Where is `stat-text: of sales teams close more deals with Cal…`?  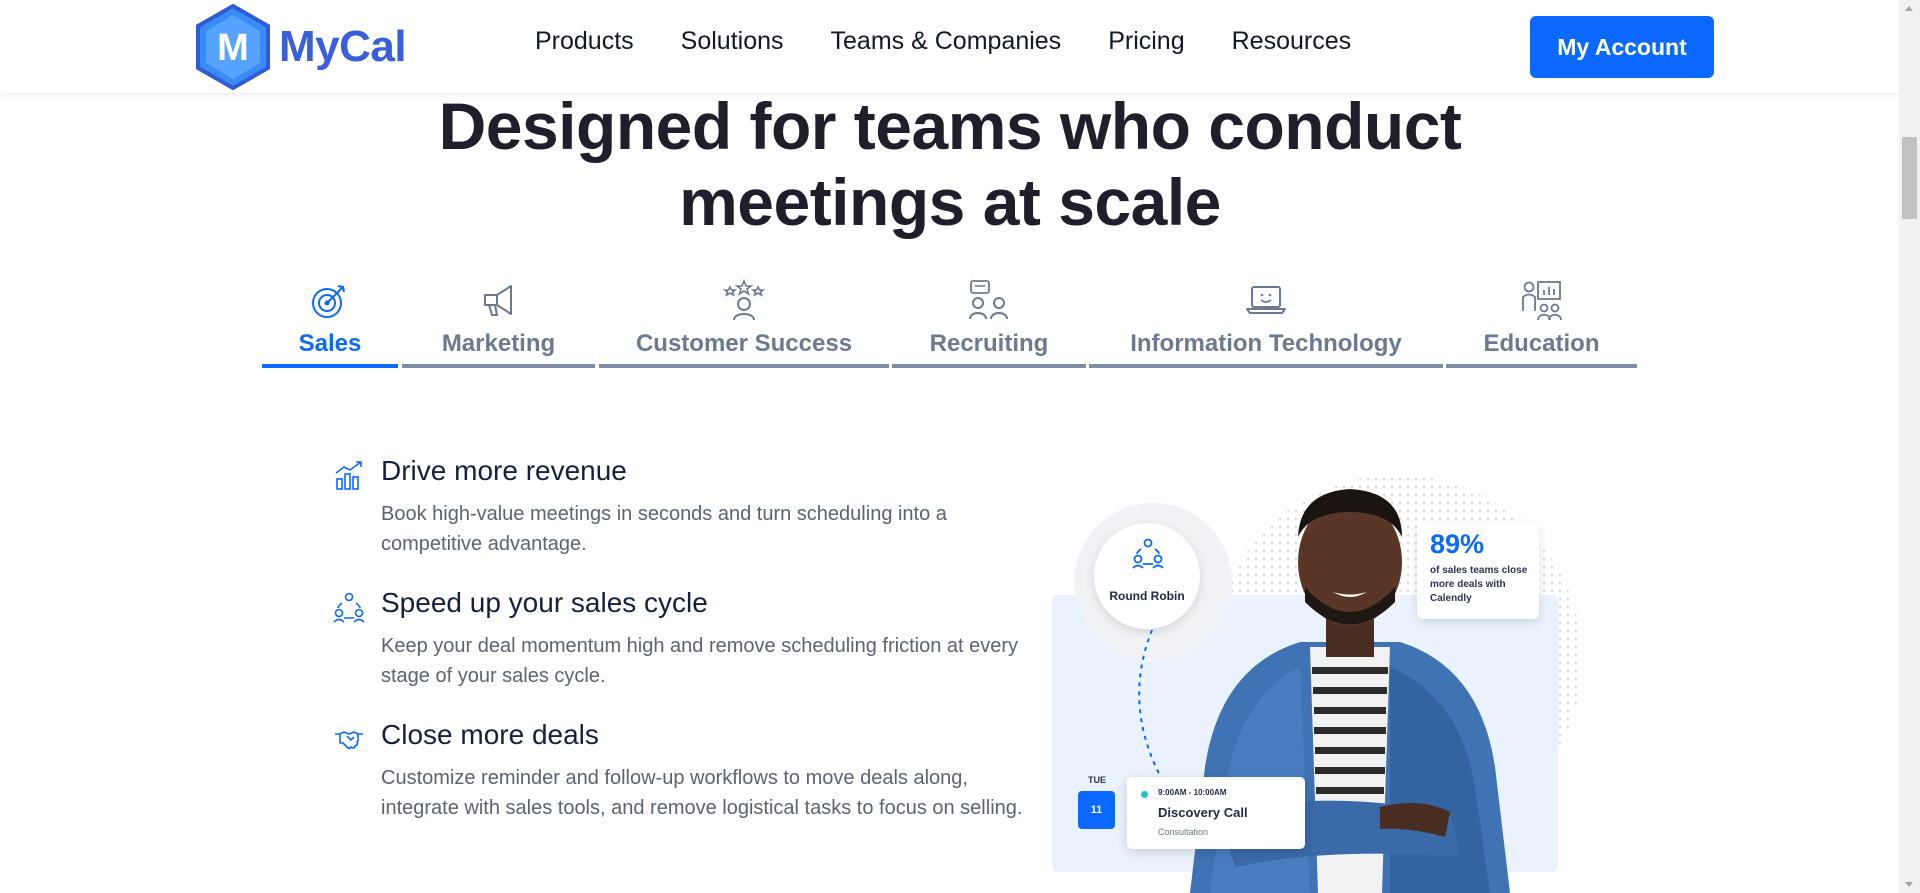 stat-text: of sales teams close more deals with Cal… is located at coordinates (1479, 584).